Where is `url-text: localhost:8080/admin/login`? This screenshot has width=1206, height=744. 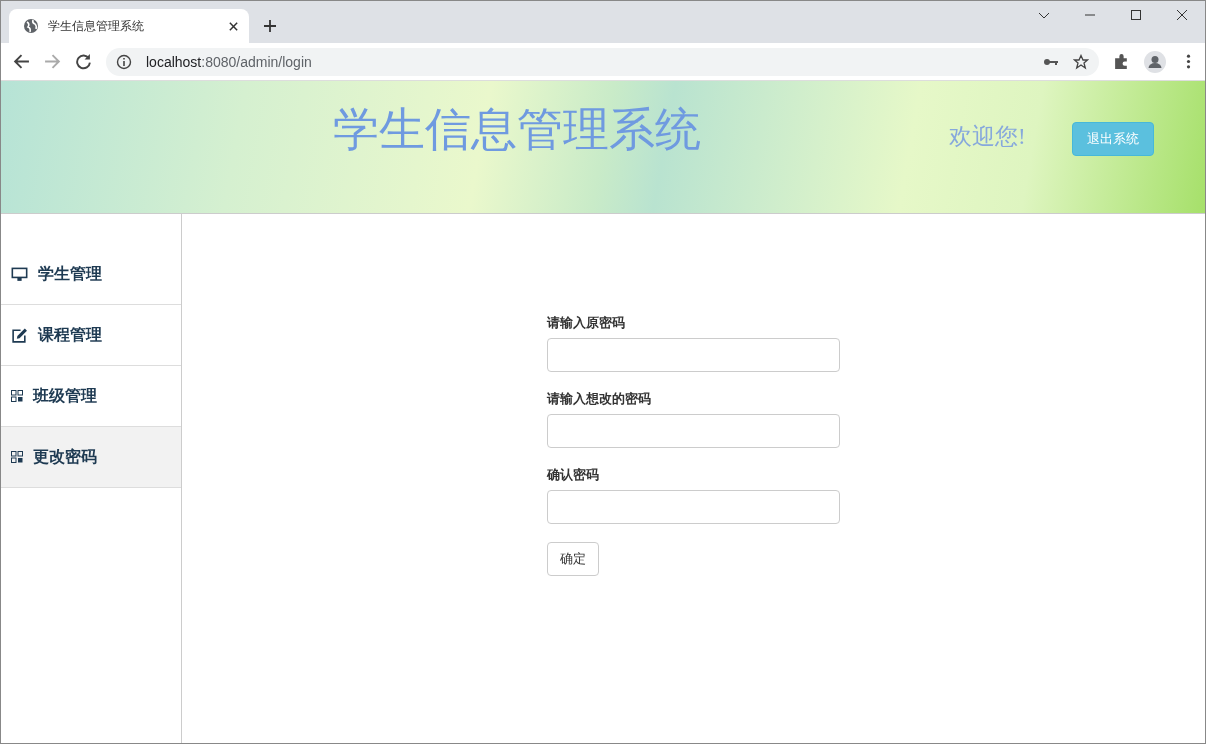 url-text: localhost:8080/admin/login is located at coordinates (229, 61).